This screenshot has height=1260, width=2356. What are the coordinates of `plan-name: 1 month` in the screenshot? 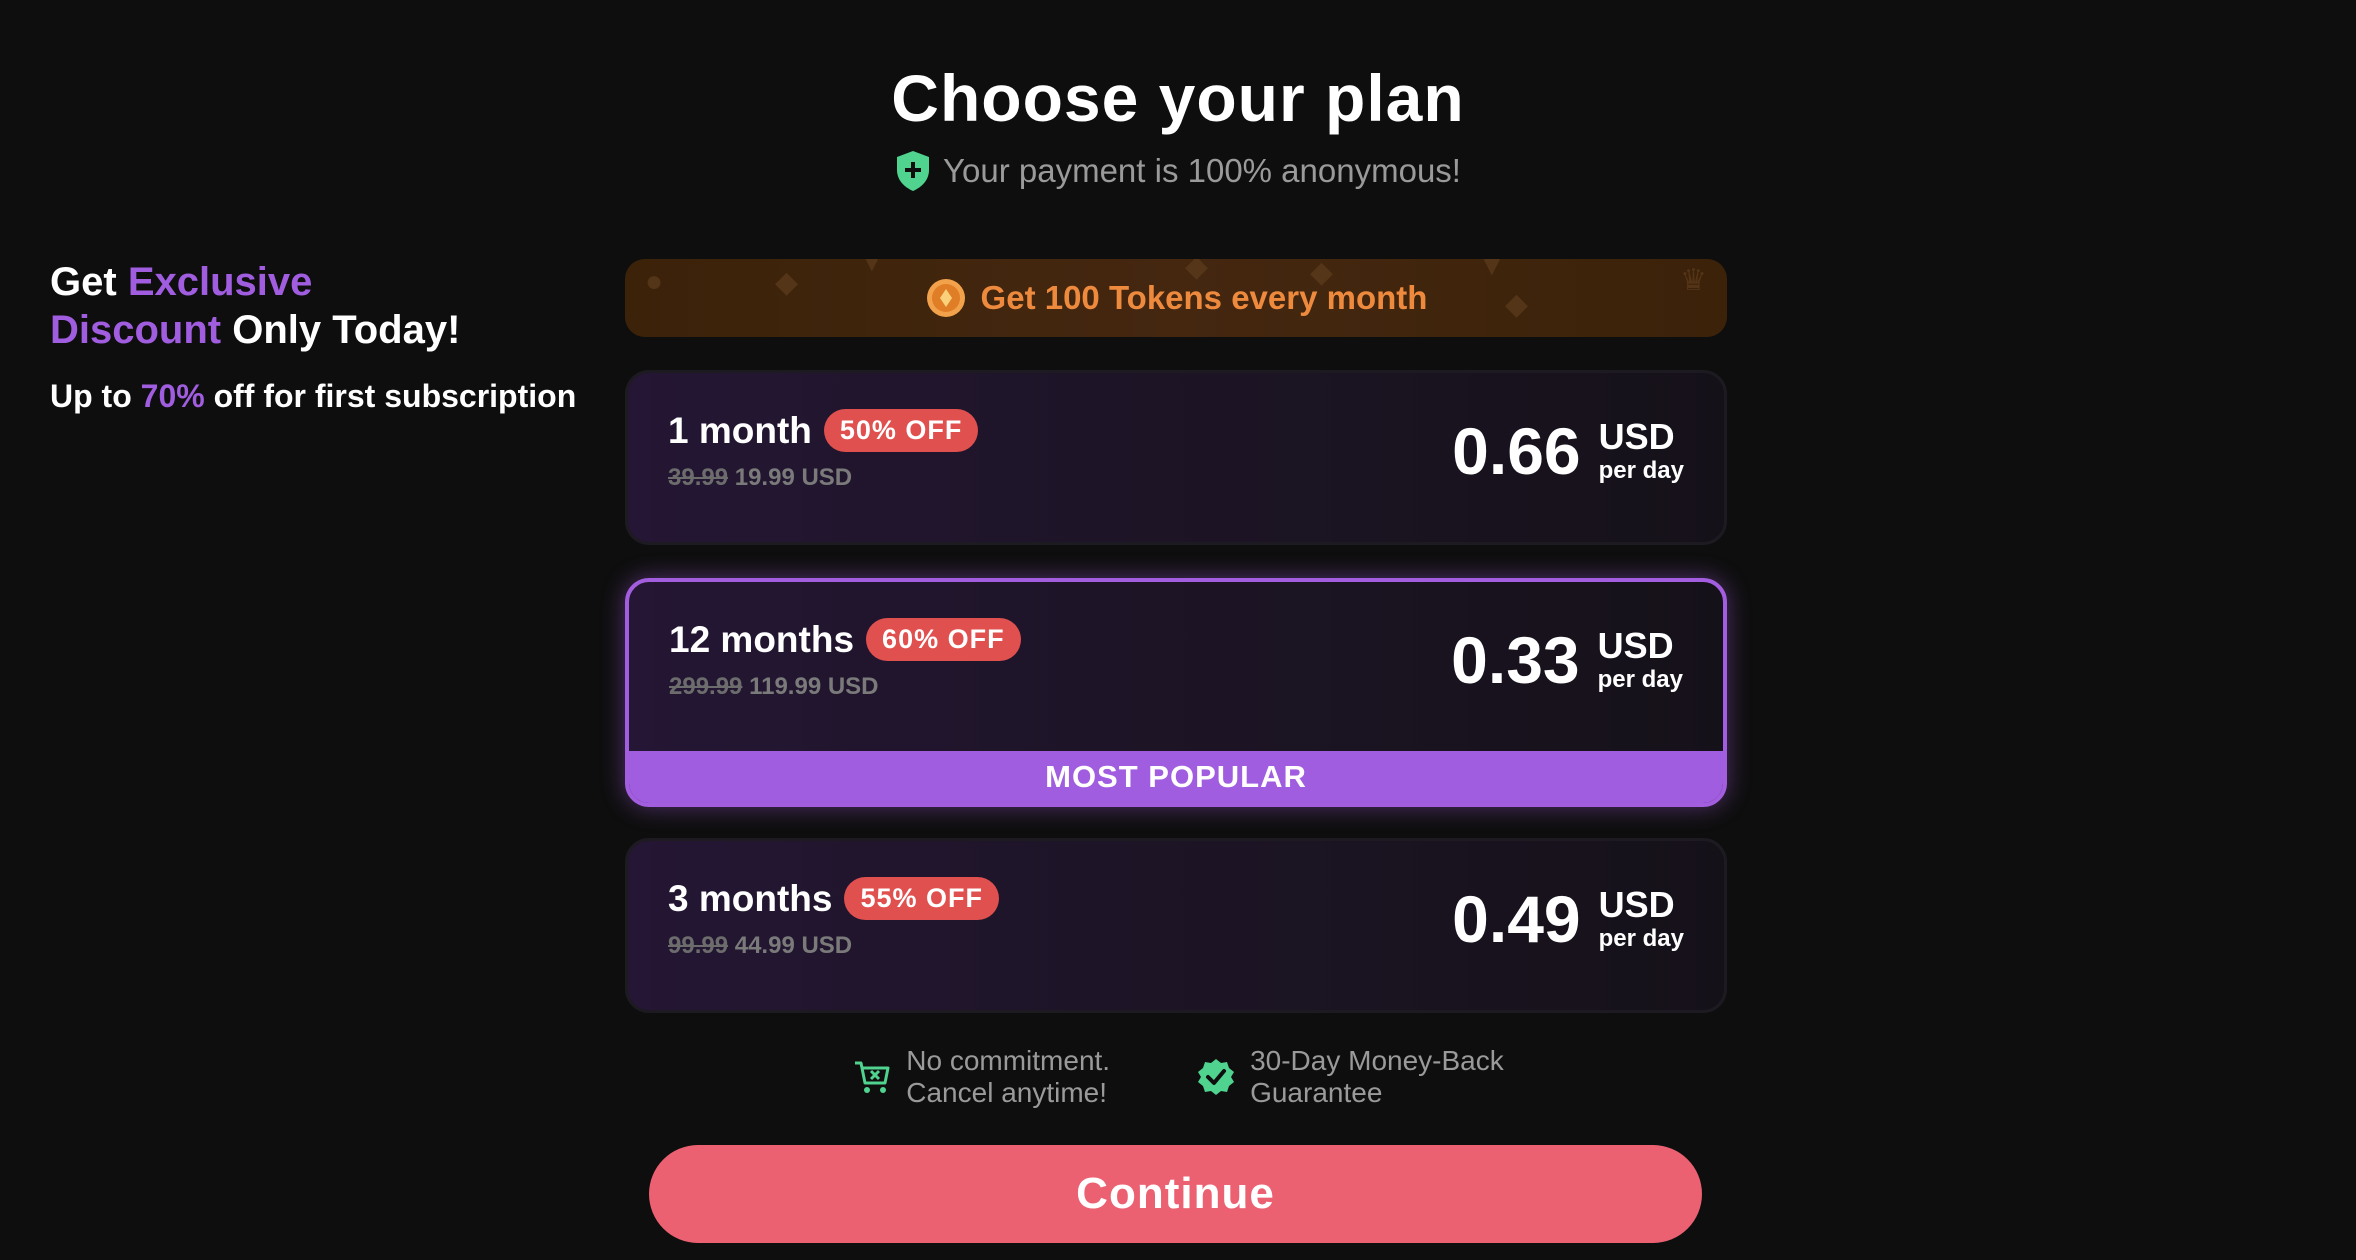 It's located at (740, 430).